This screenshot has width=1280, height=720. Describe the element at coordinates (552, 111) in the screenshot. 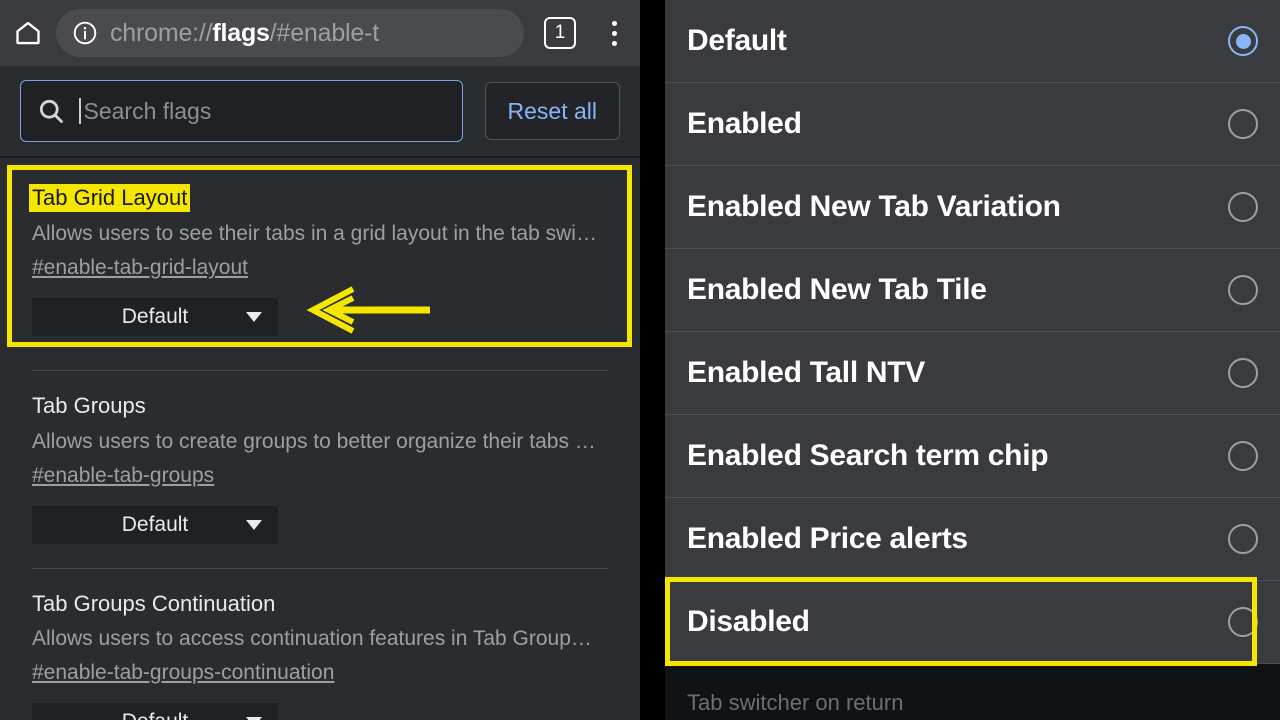

I see `reset-all-button: Reset all` at that location.